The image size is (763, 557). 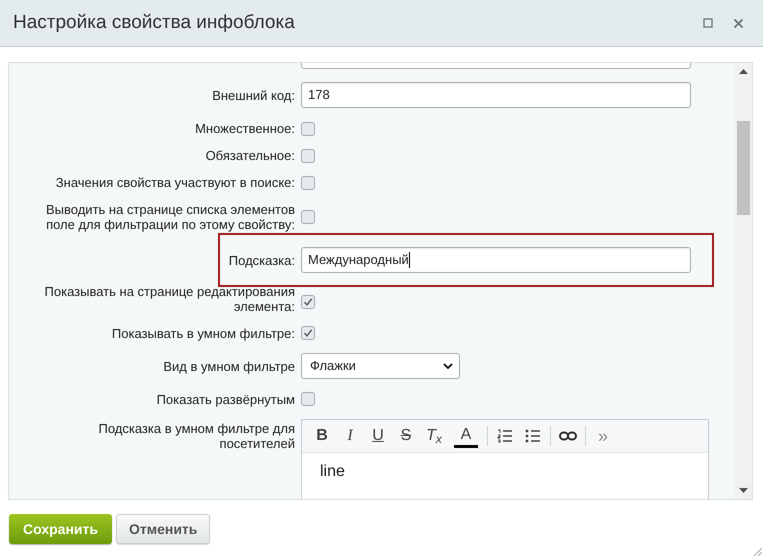 I want to click on scroll-thumb, so click(x=743, y=168).